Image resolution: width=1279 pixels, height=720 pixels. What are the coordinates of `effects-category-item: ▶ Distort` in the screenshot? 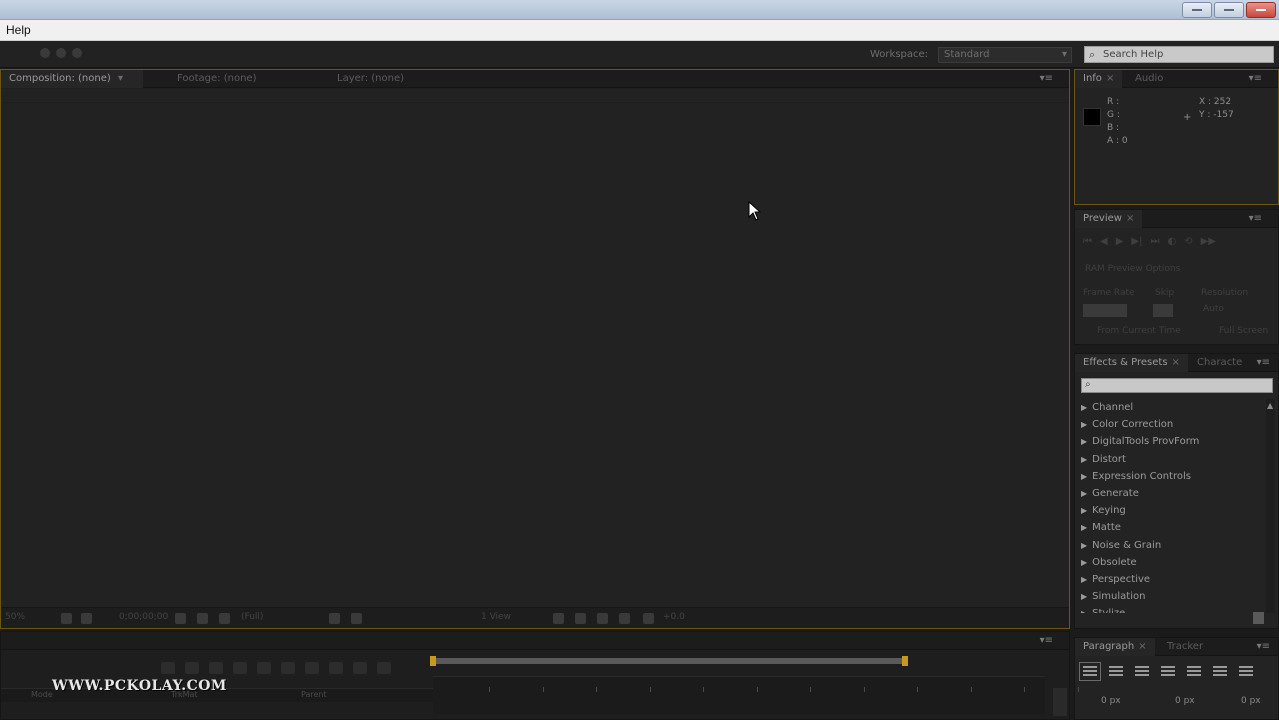 It's located at (1172, 459).